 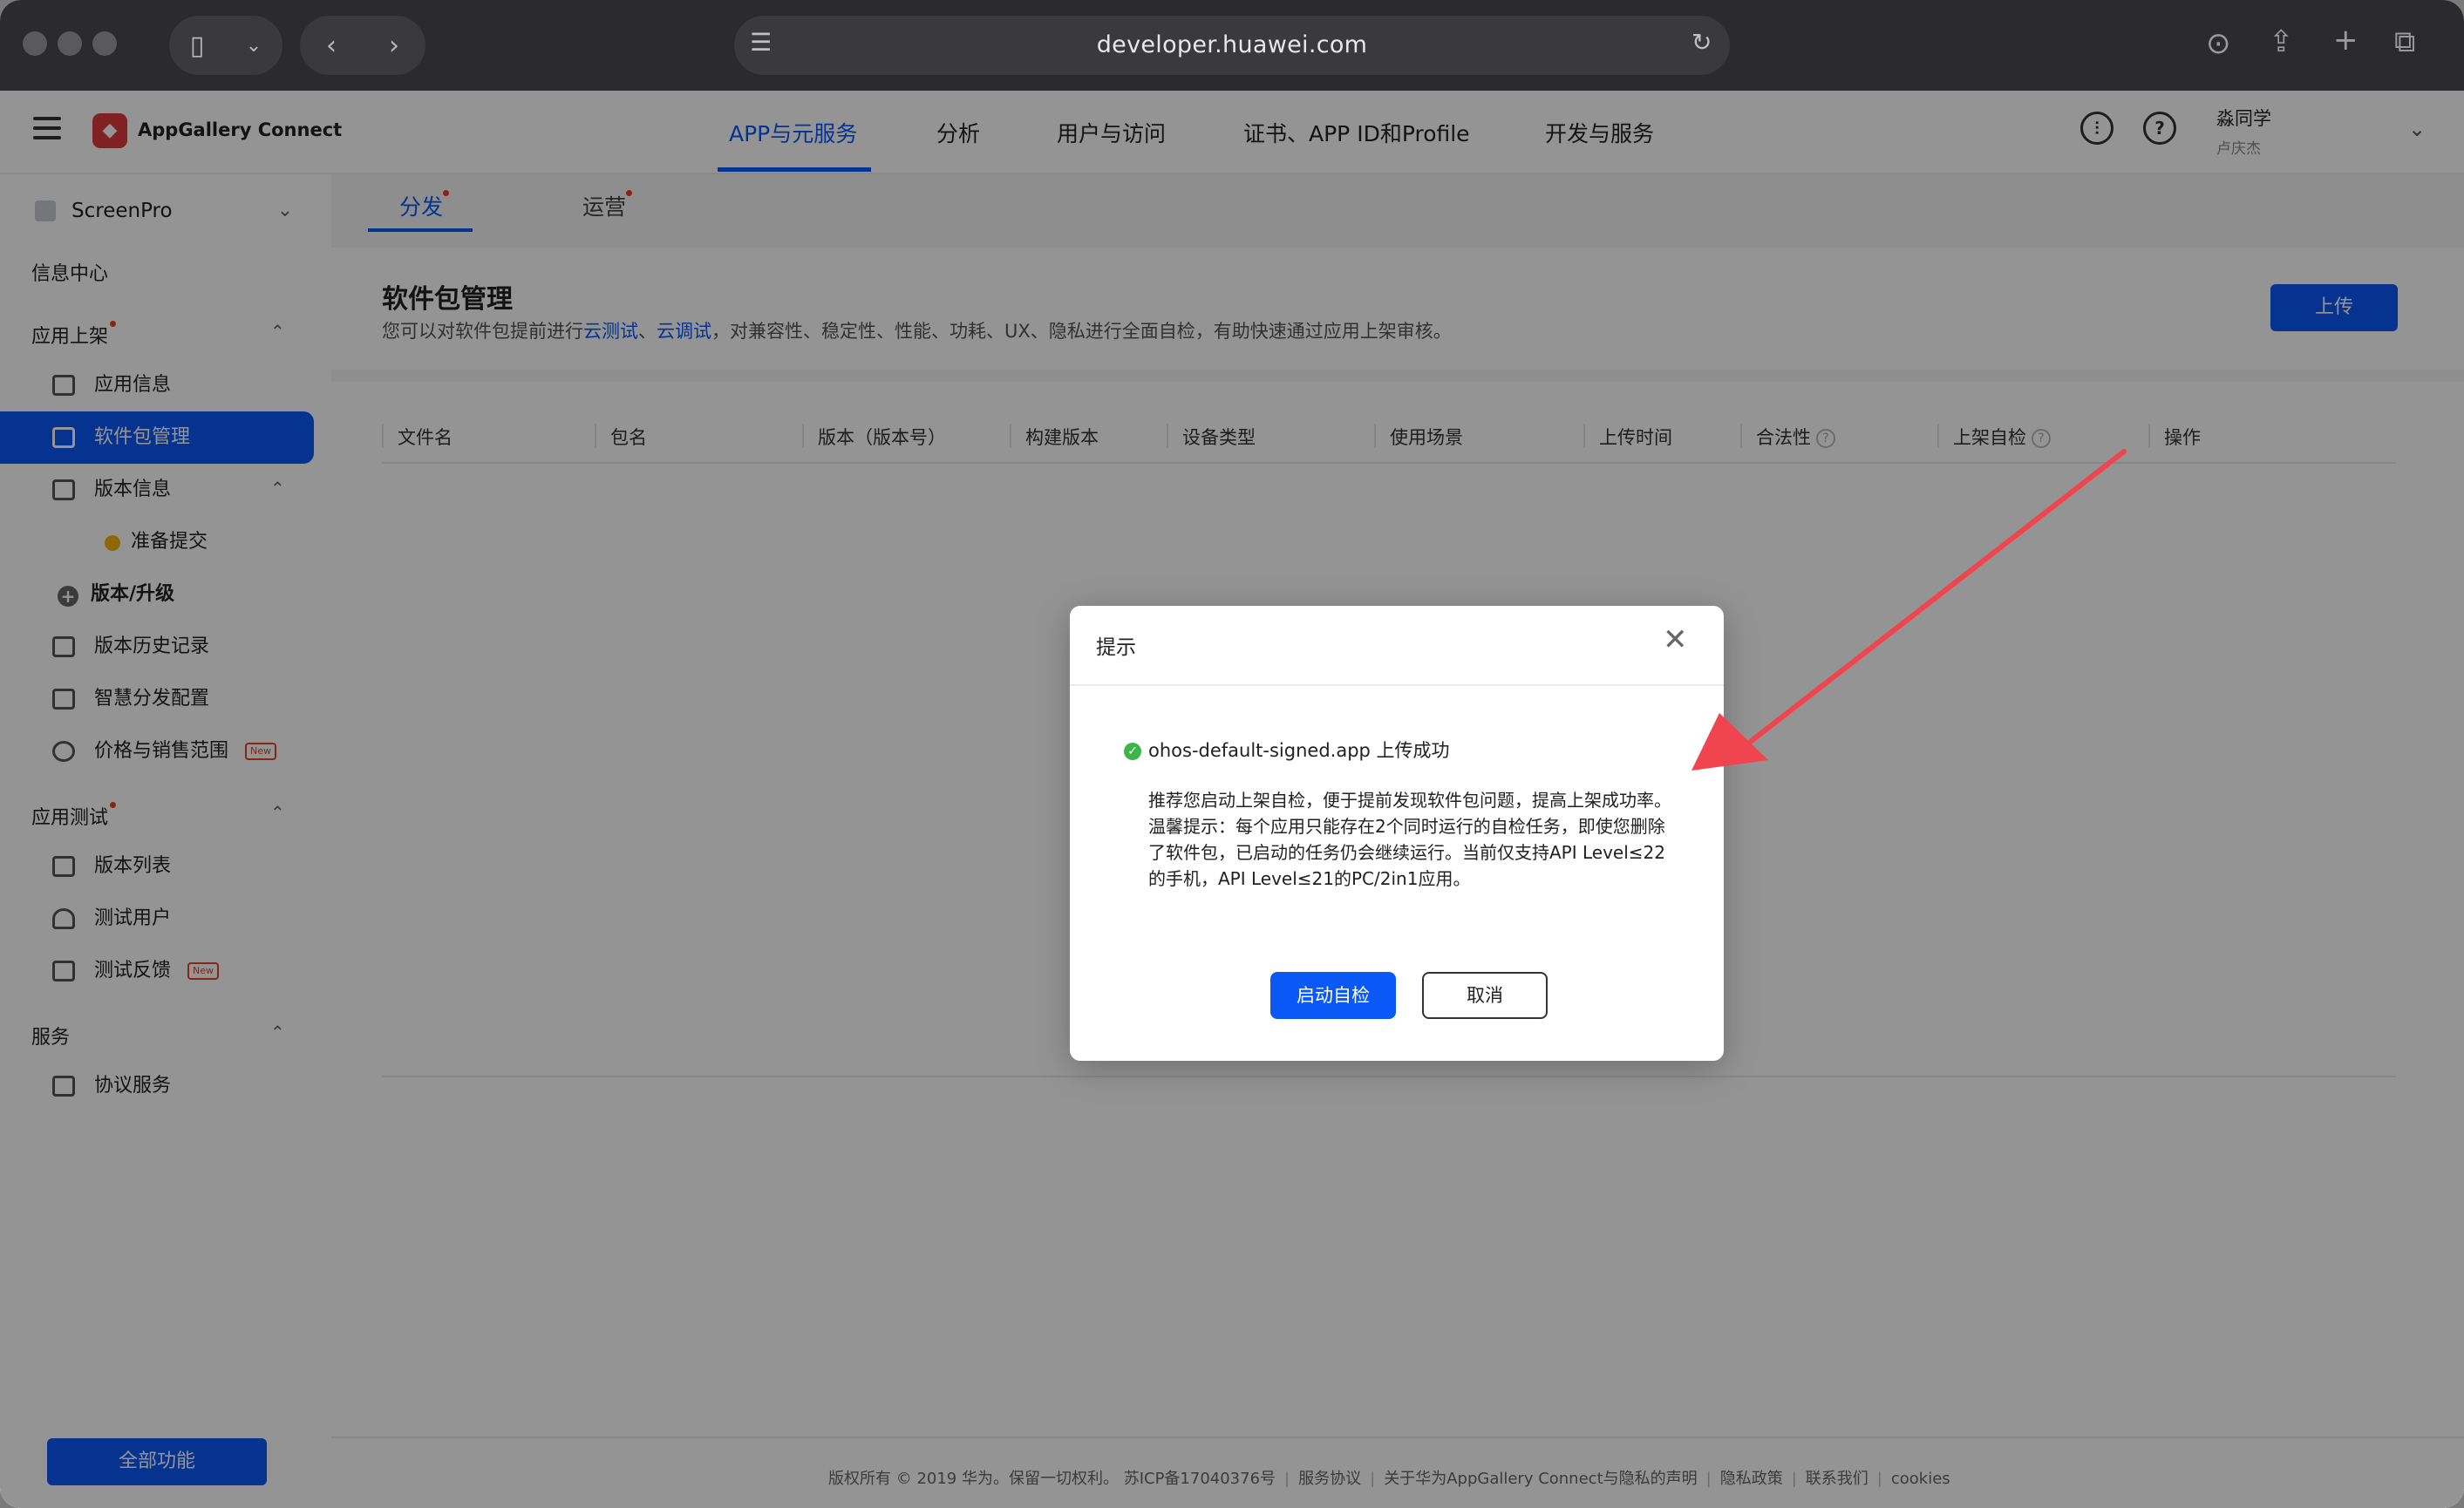 I want to click on back-icon: ‹, so click(x=332, y=46).